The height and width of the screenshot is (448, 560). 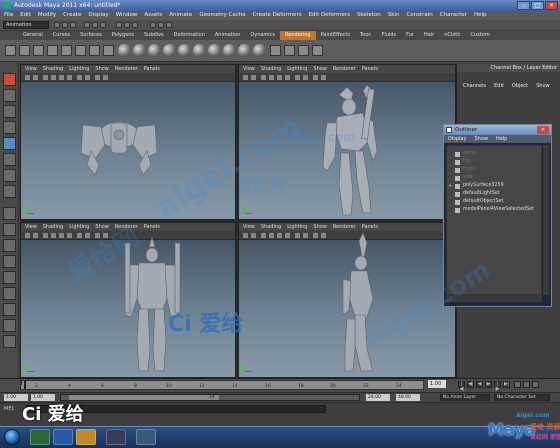 I want to click on taskbar-app-media-icon, so click(x=40, y=437).